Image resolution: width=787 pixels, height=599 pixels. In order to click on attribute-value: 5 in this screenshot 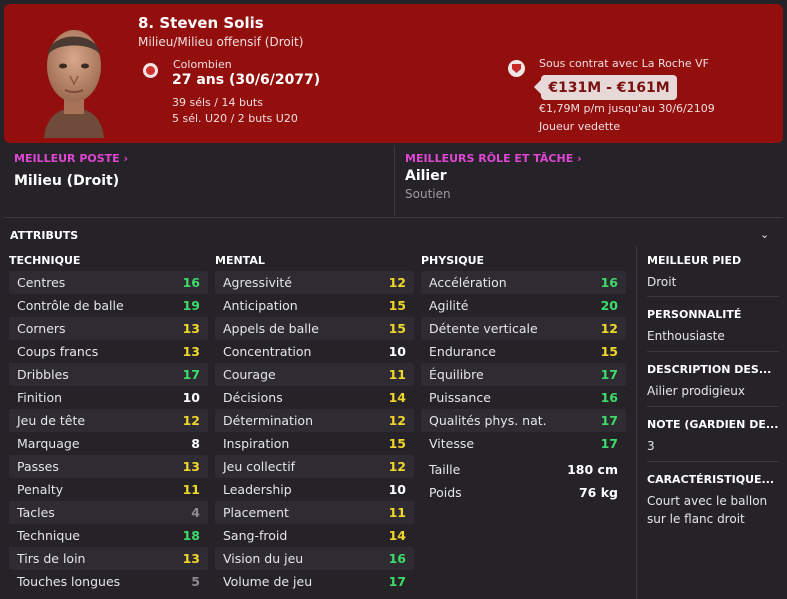, I will do `click(195, 581)`.